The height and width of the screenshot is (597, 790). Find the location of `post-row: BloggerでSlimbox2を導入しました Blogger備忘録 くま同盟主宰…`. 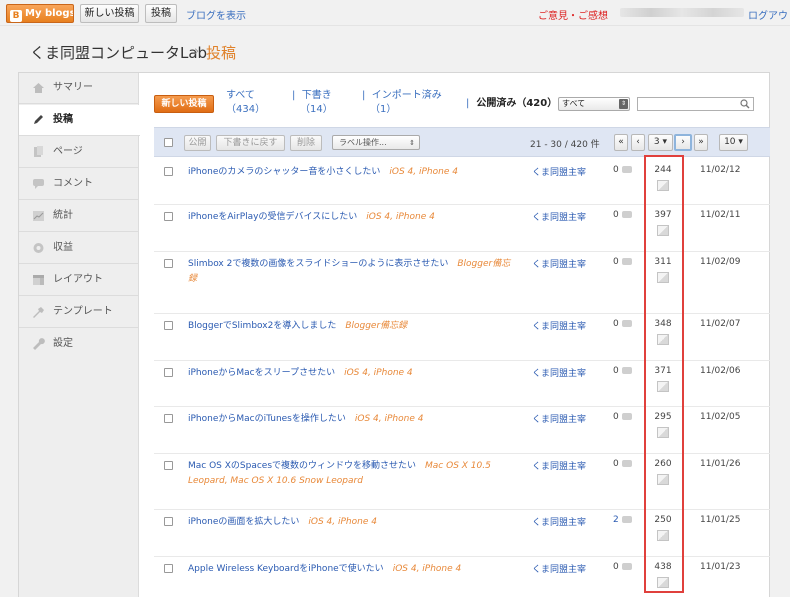

post-row: BloggerでSlimbox2を導入しました Blogger備忘録 くま同盟主宰… is located at coordinates (462, 338).